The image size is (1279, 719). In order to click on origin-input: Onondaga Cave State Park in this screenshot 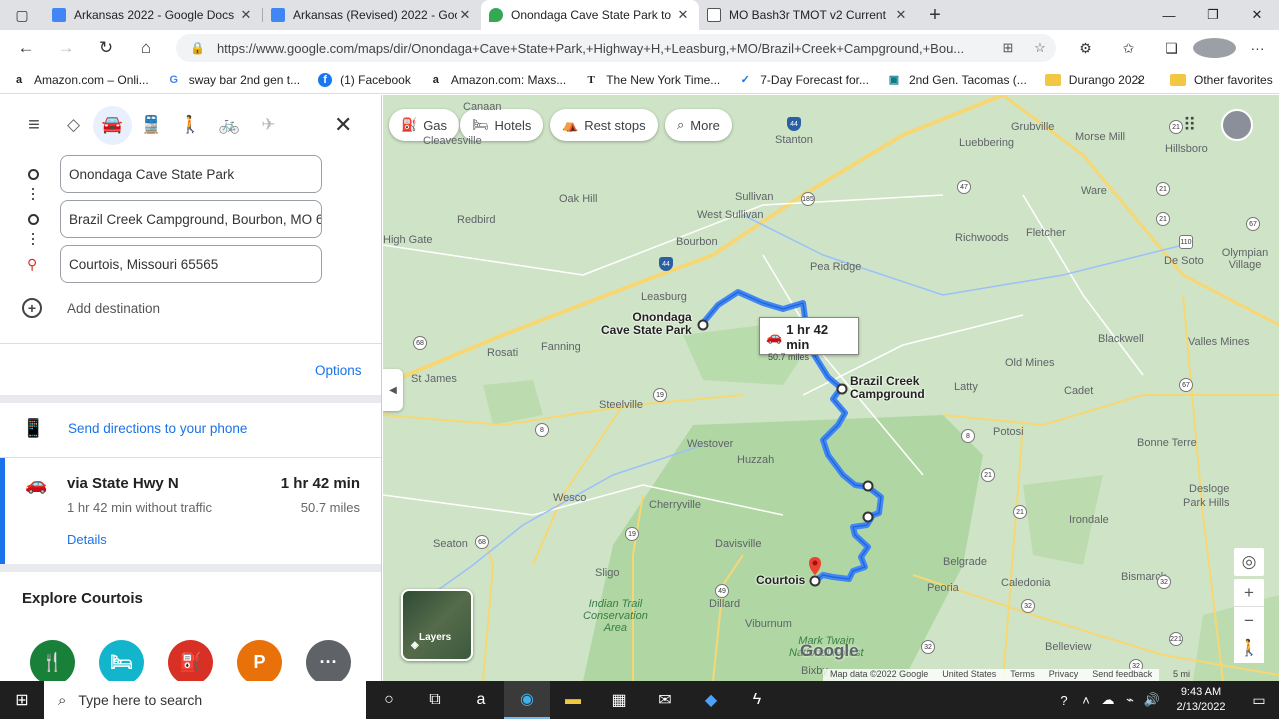, I will do `click(191, 174)`.